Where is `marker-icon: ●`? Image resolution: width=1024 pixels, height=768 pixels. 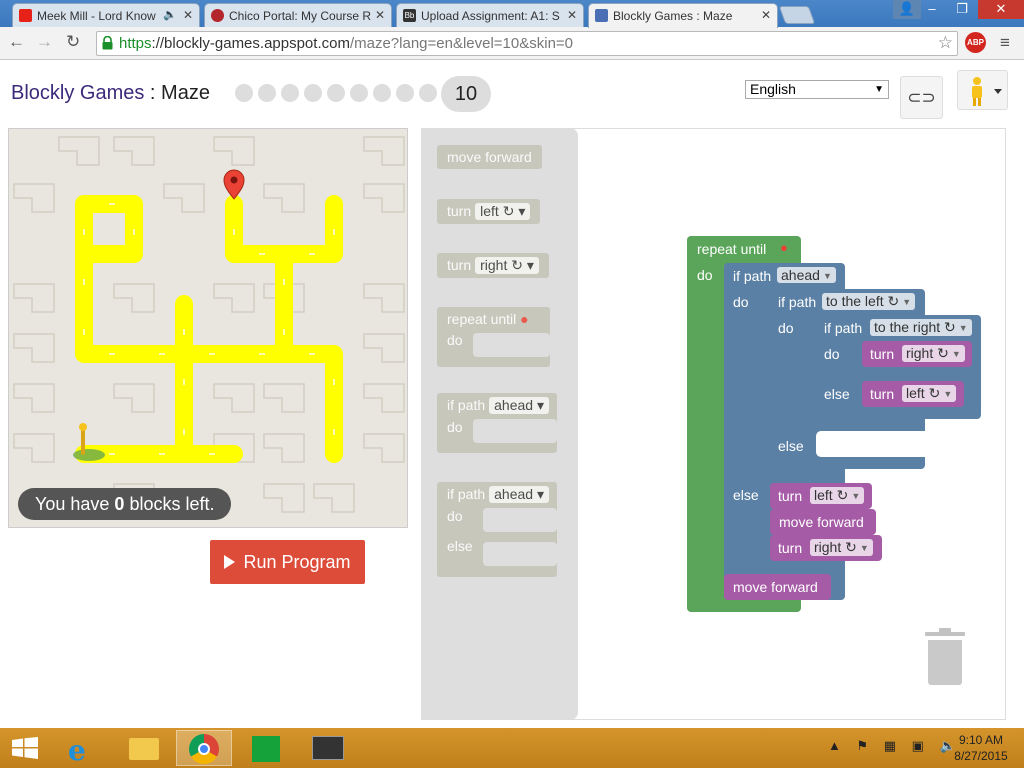 marker-icon: ● is located at coordinates (524, 319).